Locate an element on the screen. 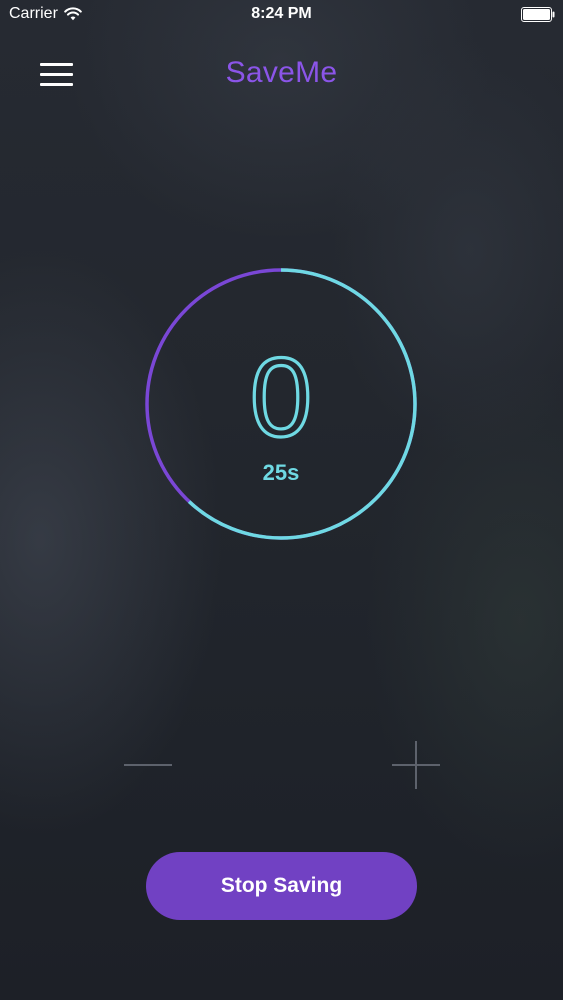  increase-button is located at coordinates (416, 765).